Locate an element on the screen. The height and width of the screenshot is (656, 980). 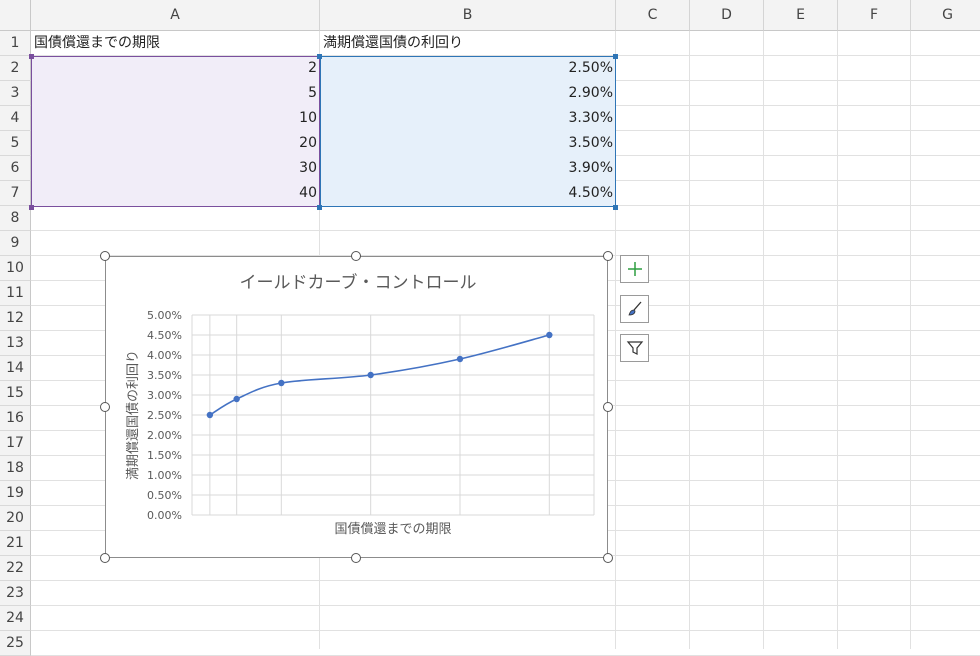
row-header-3: 3 is located at coordinates (15, 93).